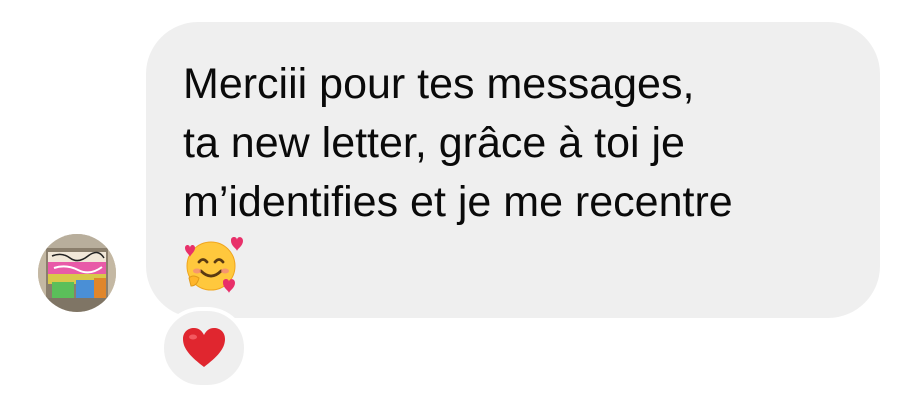 The height and width of the screenshot is (406, 901). I want to click on message-line-2: ta new letter, grâce à toi je, so click(434, 143).